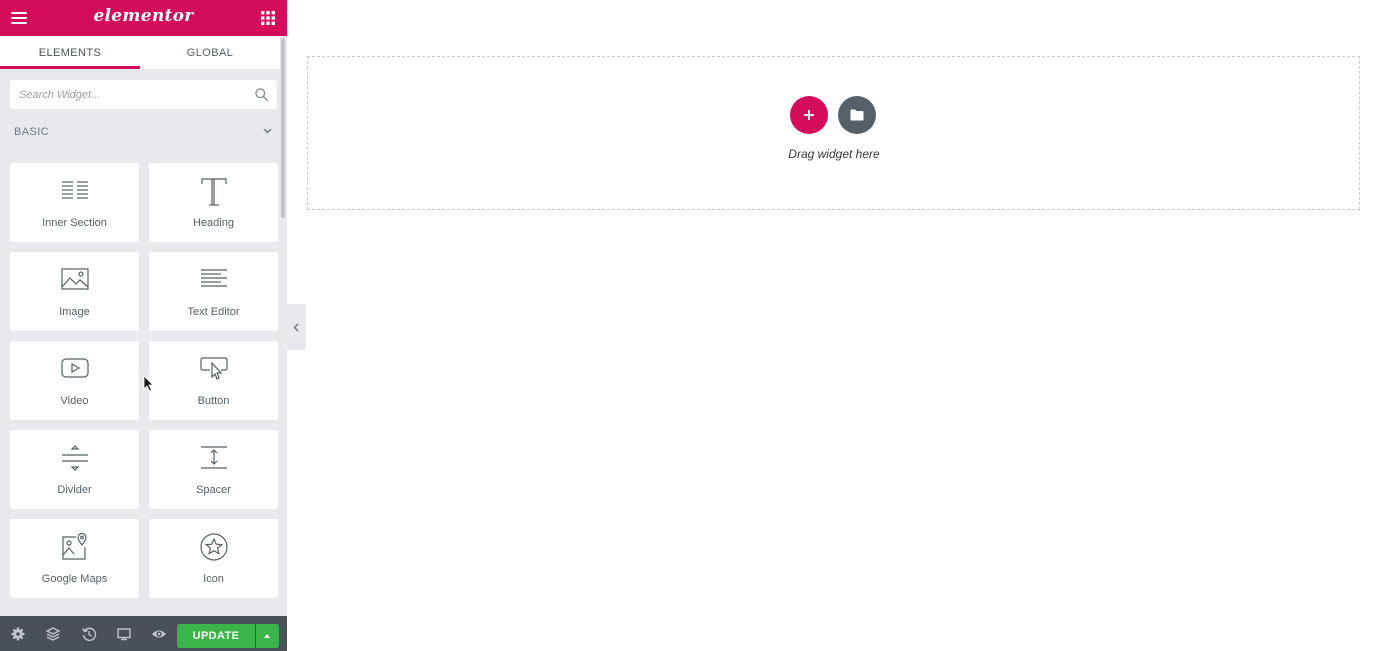 The image size is (1378, 651). I want to click on responsive-icon, so click(124, 634).